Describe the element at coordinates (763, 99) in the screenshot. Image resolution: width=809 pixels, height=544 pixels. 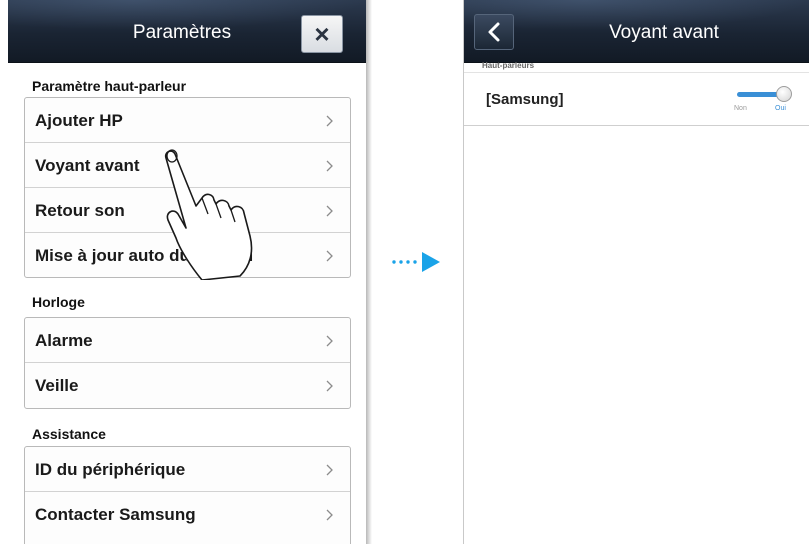
I see `front-light-toggle: Non Oui` at that location.